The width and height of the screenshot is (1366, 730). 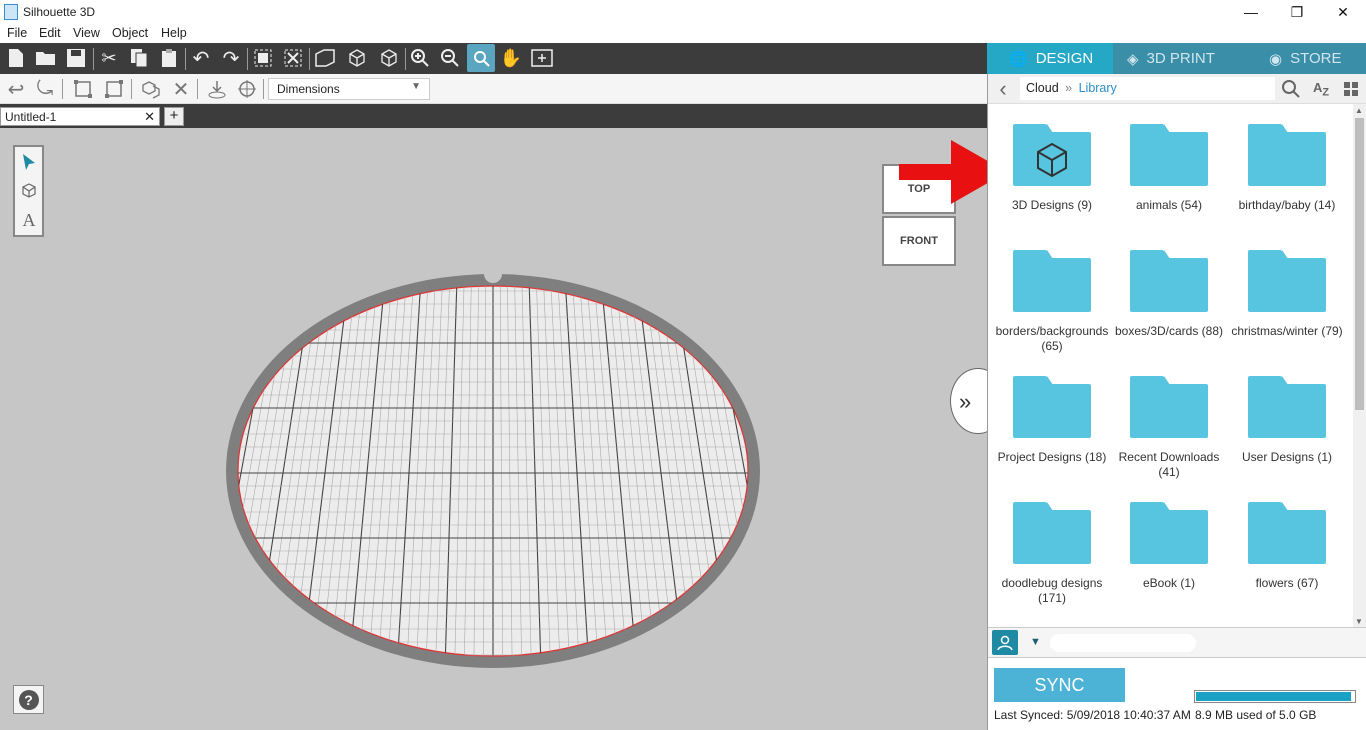 What do you see at coordinates (325, 58) in the screenshot?
I see `perspective-view-icon` at bounding box center [325, 58].